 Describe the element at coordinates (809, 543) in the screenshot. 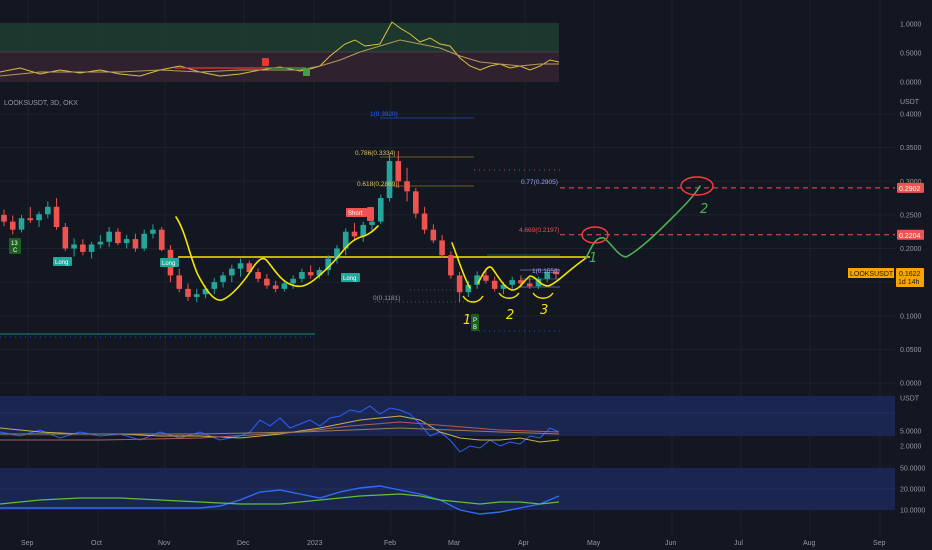

I see `x-tick-label: Aug` at that location.